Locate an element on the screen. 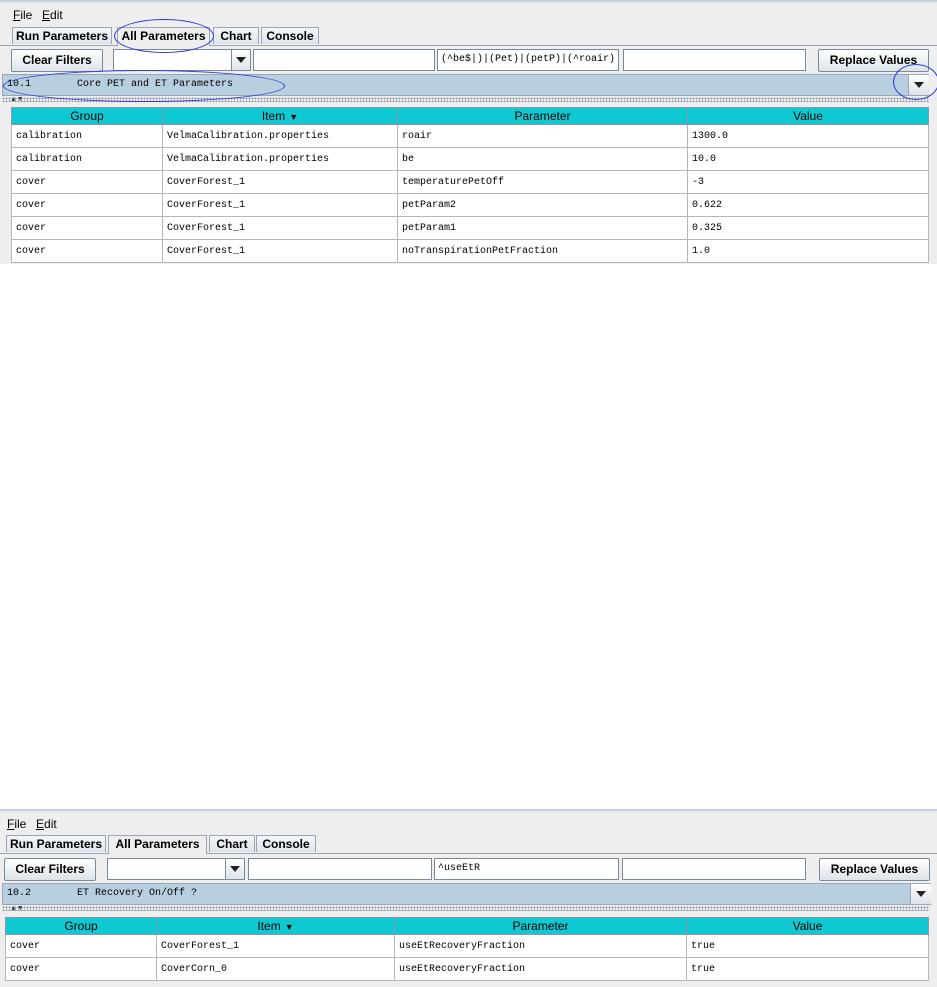 Image resolution: width=937 pixels, height=987 pixels. table-row: cover CoverForest_1 temperaturePetOff -3 is located at coordinates (470, 182).